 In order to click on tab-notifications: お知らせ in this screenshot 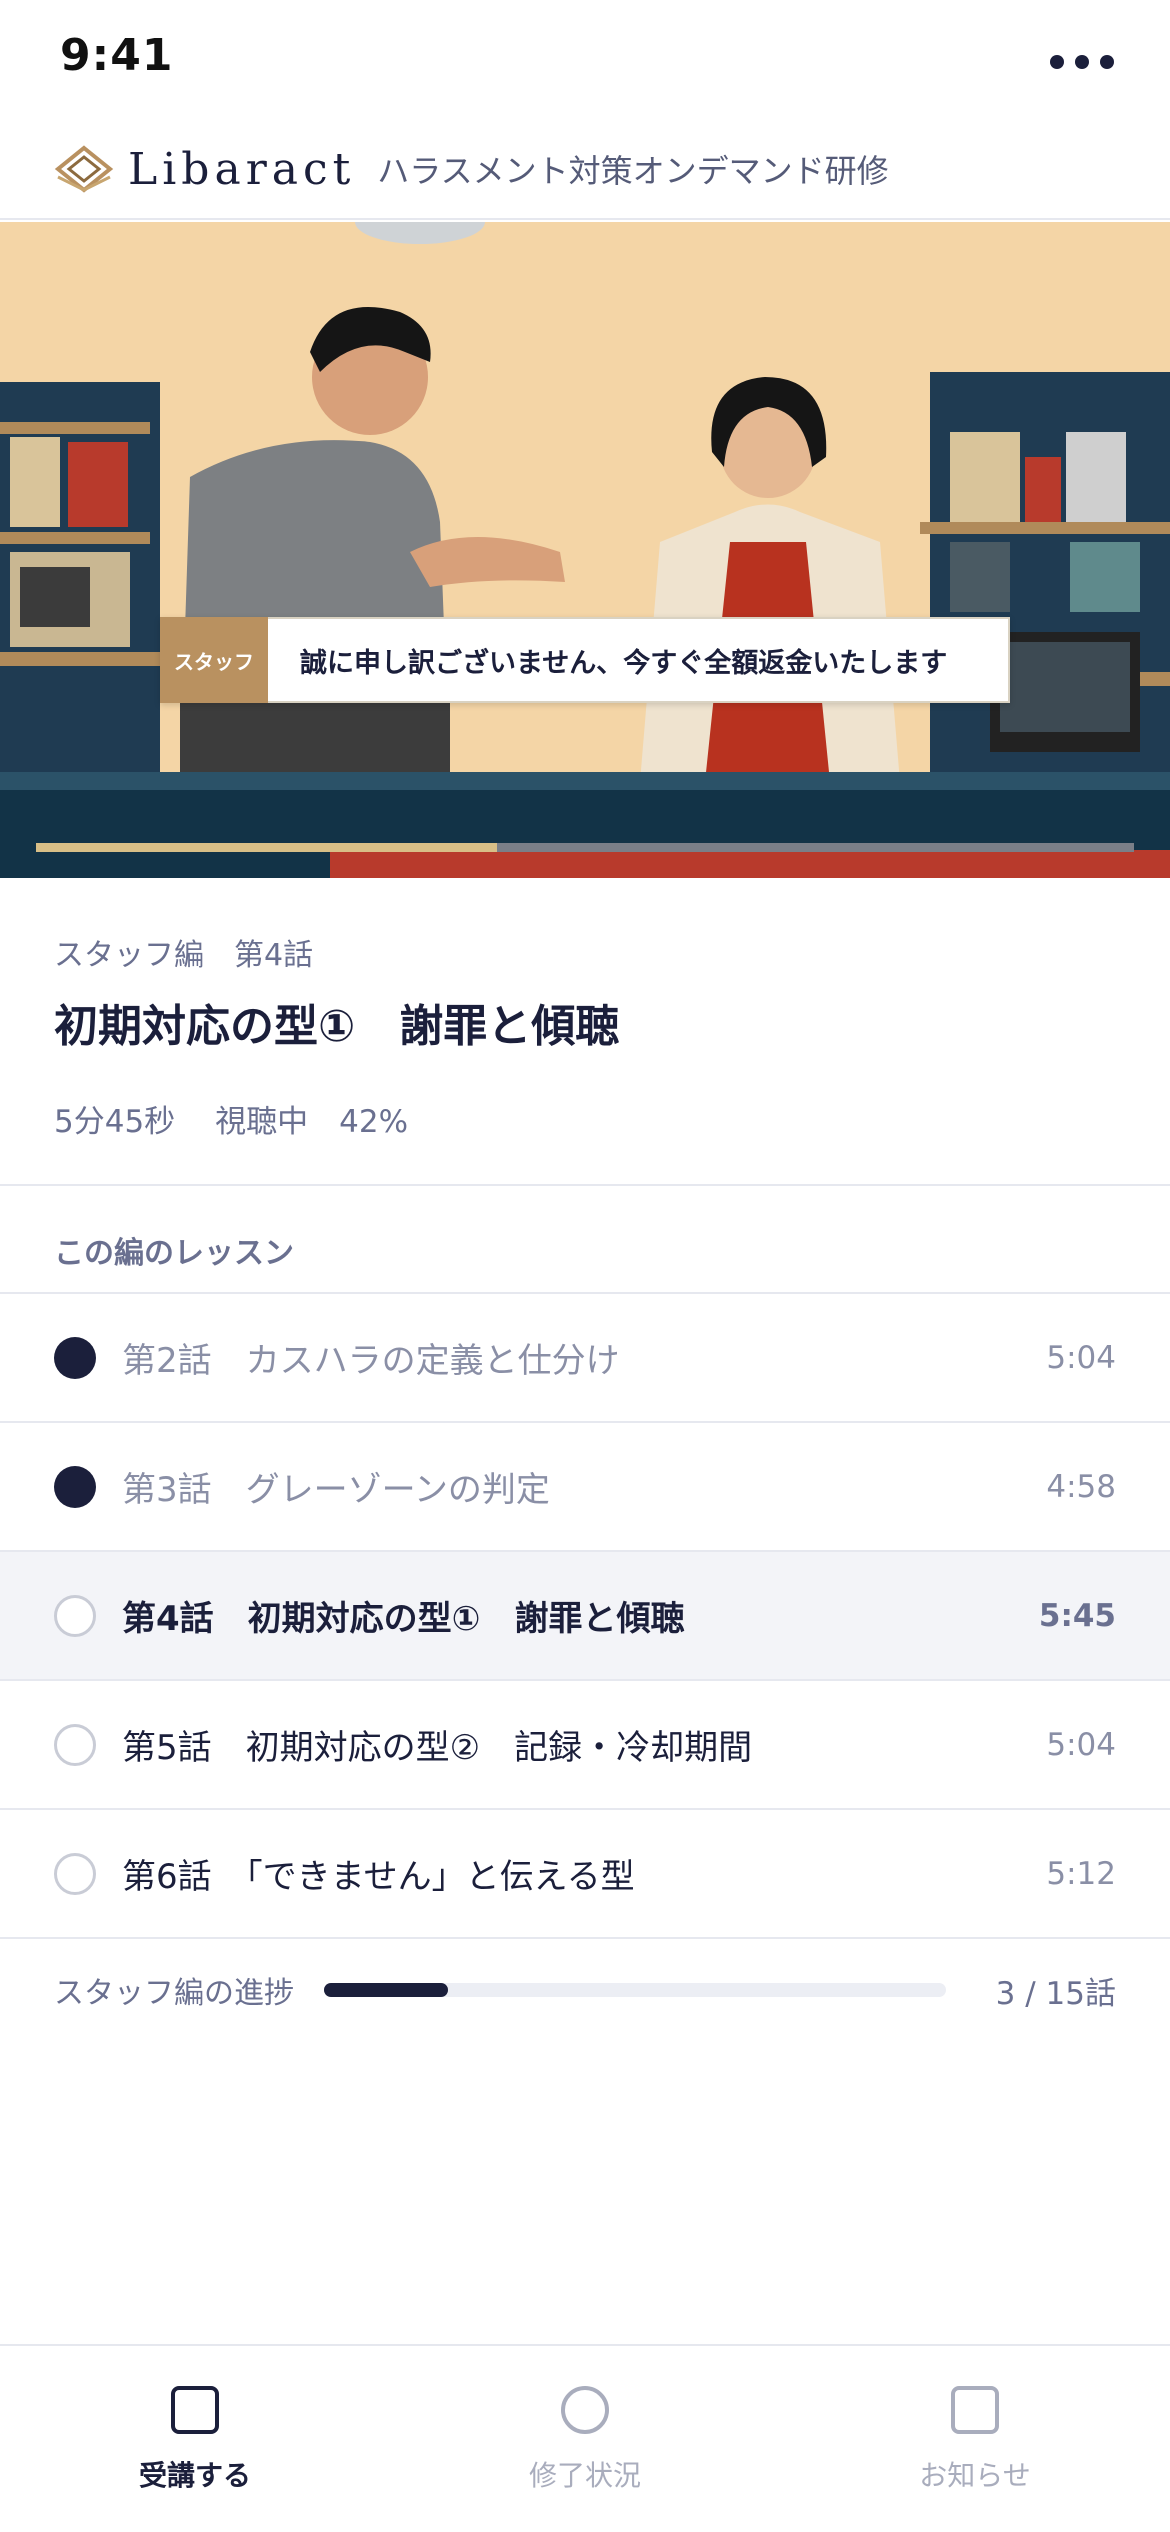, I will do `click(975, 2439)`.